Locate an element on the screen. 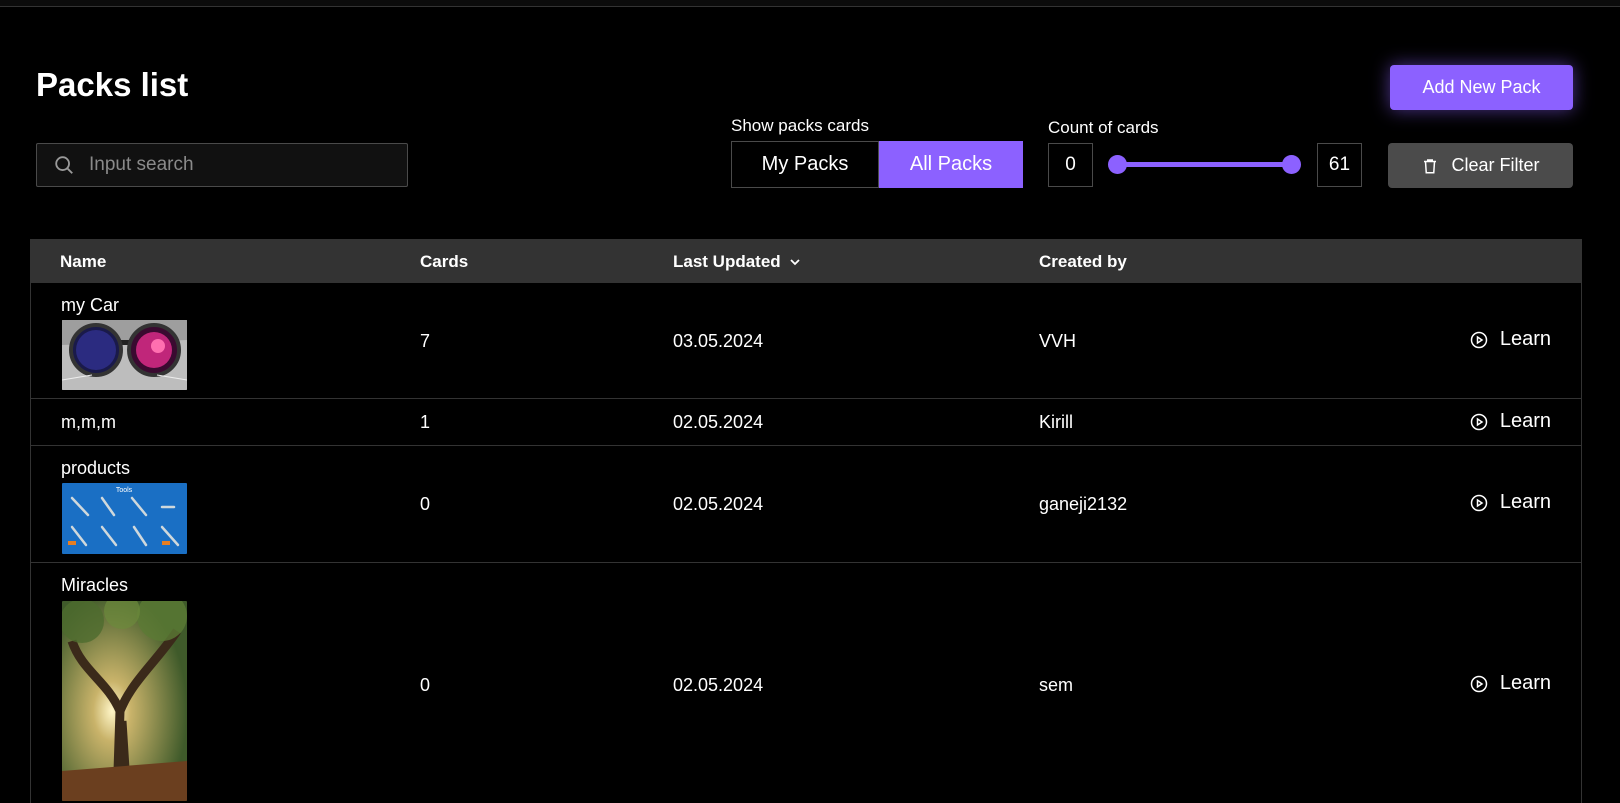  pack-author: sem is located at coordinates (1056, 685).